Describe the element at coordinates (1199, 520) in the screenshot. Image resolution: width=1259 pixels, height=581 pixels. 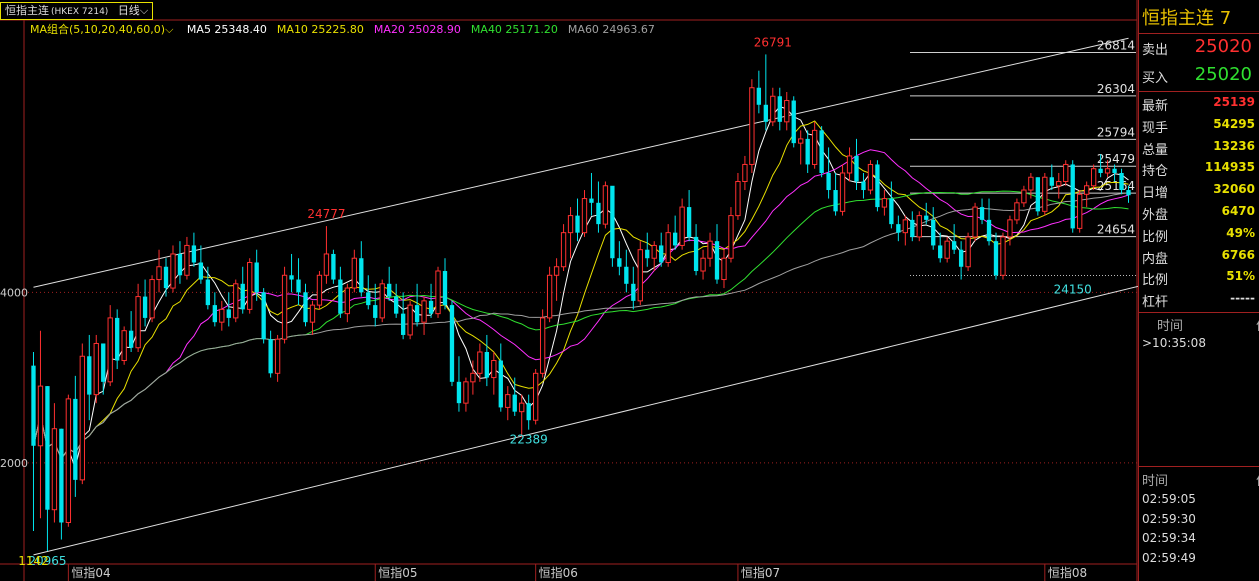
I see `trade-row: 02:59:302515` at that location.